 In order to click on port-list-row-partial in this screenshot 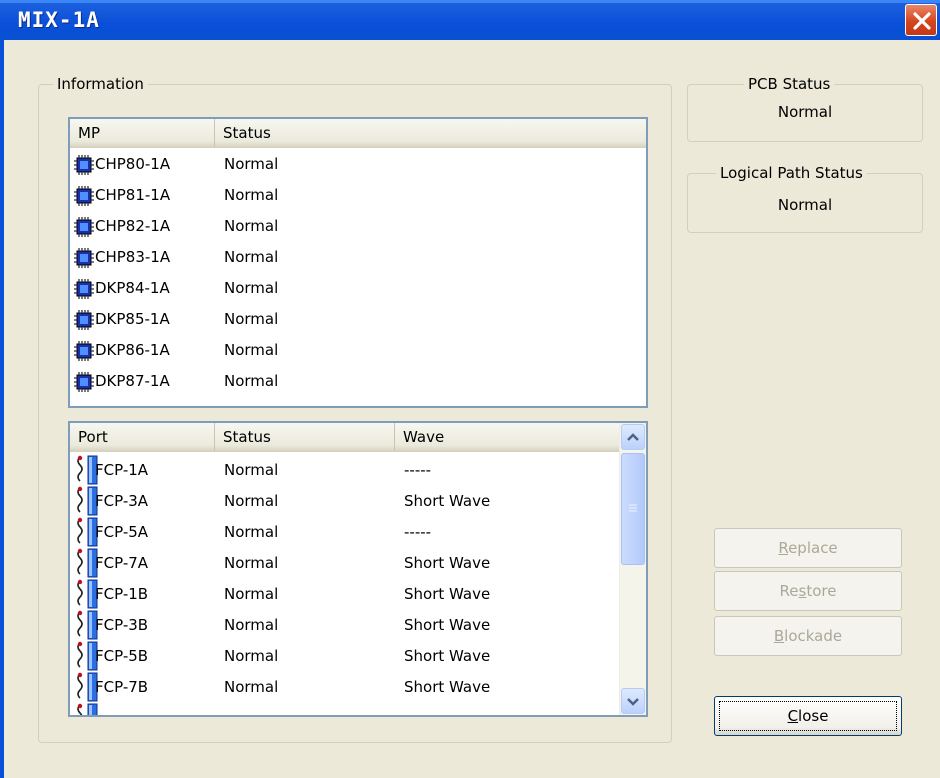, I will do `click(345, 709)`.